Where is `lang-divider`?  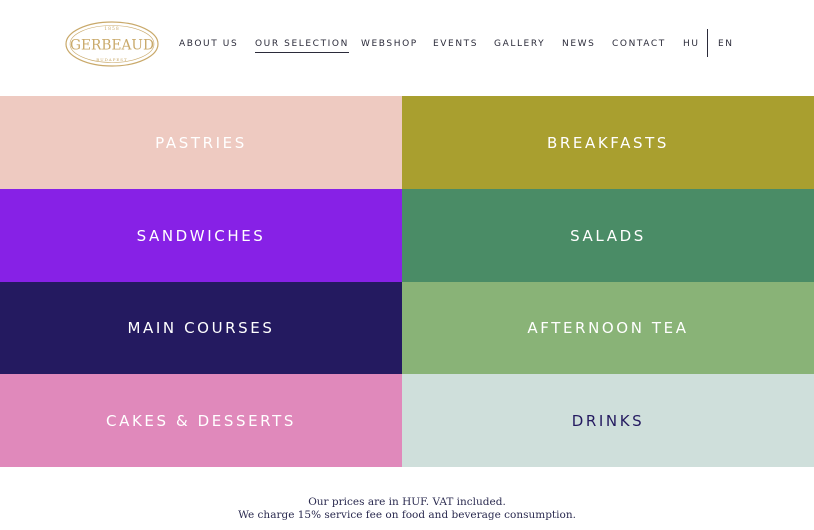 lang-divider is located at coordinates (707, 43).